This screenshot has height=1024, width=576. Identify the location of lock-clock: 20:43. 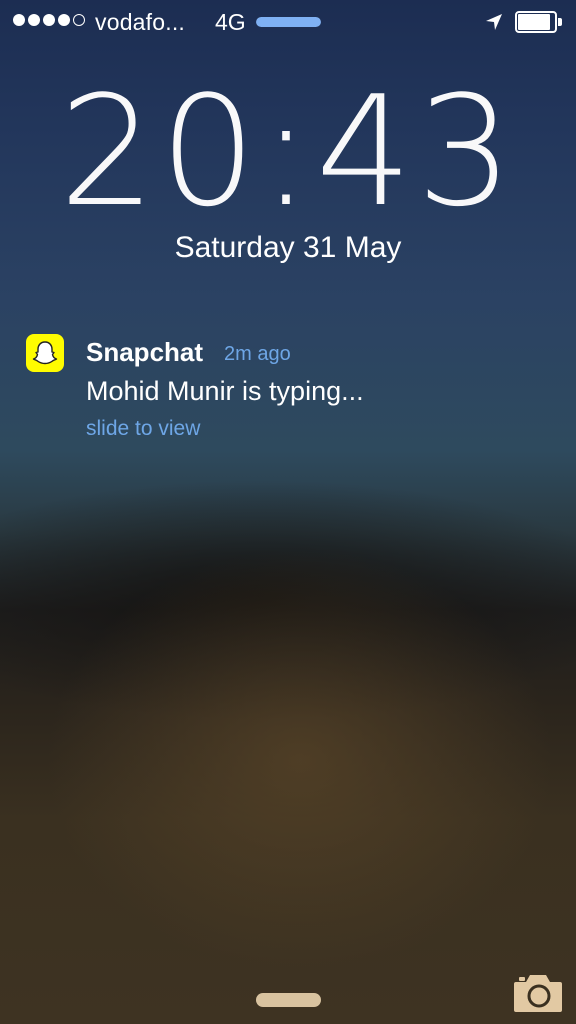
(288, 151).